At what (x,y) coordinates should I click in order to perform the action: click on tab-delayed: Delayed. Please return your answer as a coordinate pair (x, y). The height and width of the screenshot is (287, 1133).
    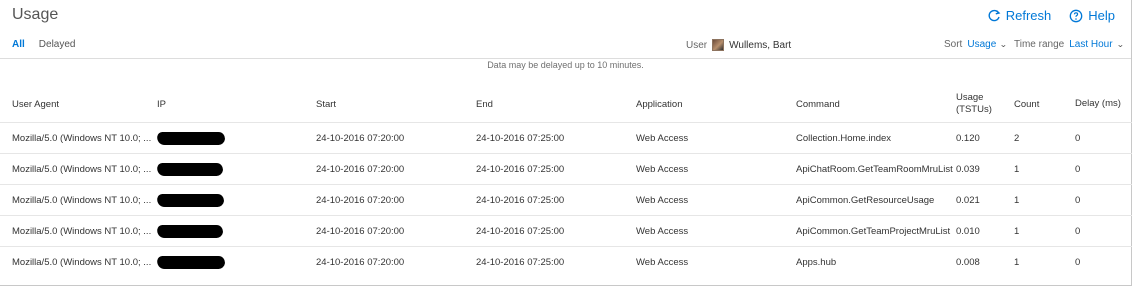
    Looking at the image, I should click on (57, 44).